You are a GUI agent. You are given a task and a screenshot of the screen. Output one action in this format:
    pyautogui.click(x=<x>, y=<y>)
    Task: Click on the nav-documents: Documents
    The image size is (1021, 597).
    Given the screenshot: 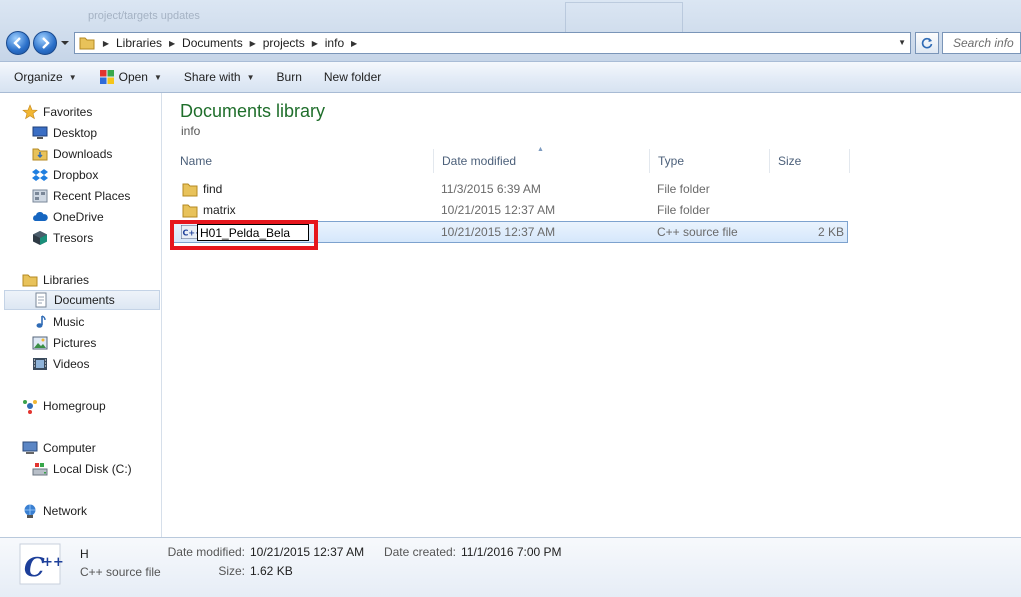 What is the action you would take?
    pyautogui.click(x=82, y=300)
    